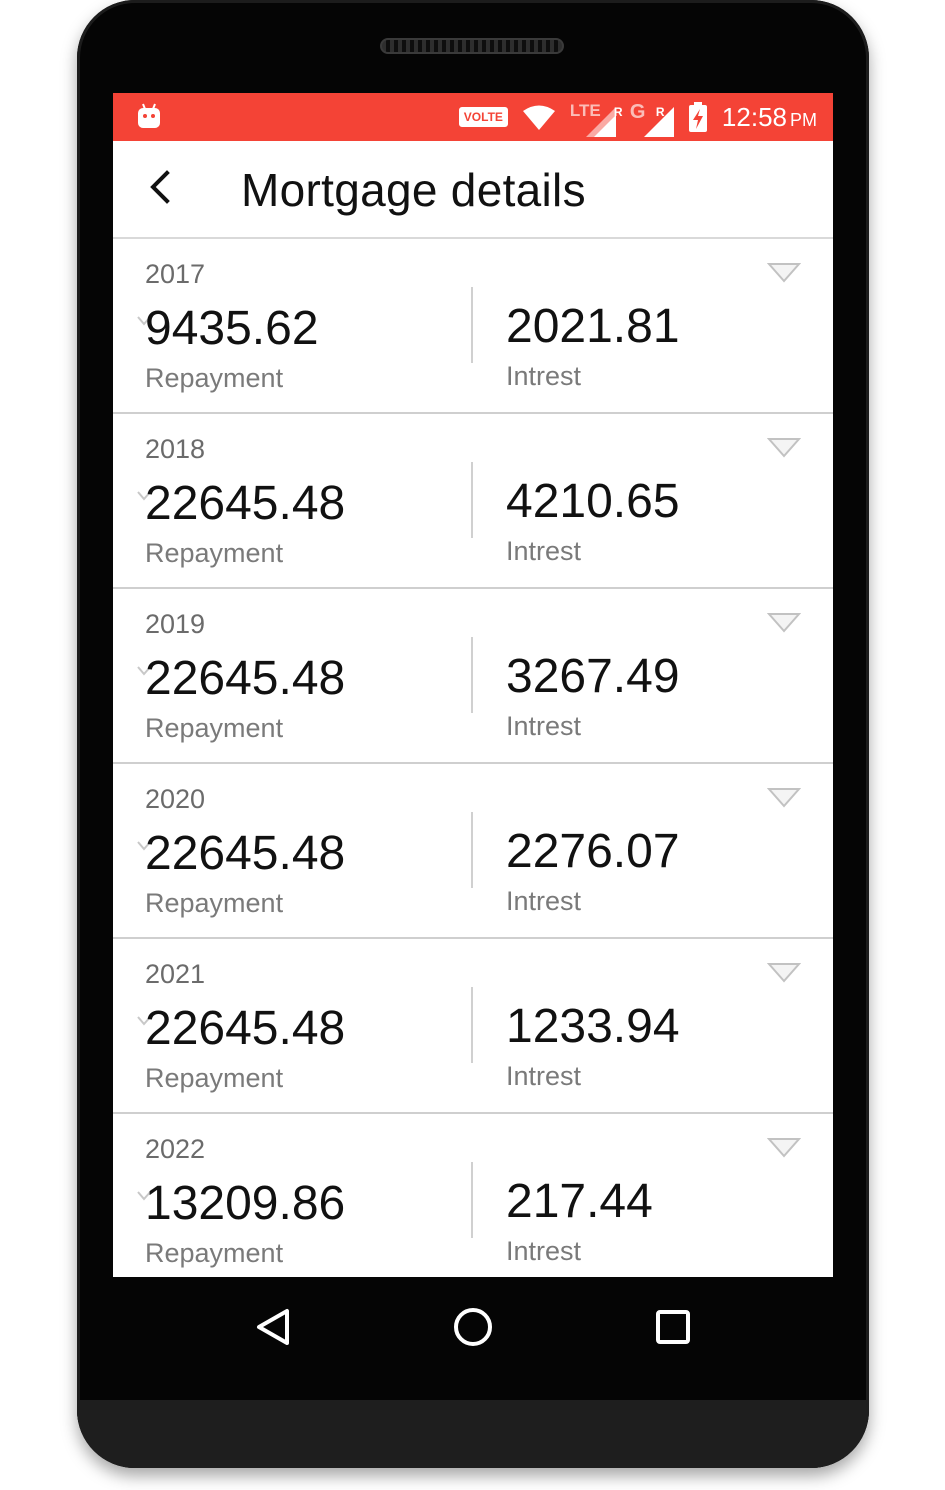 The height and width of the screenshot is (1490, 945). What do you see at coordinates (175, 1149) in the screenshot?
I see `year-label: 2022` at bounding box center [175, 1149].